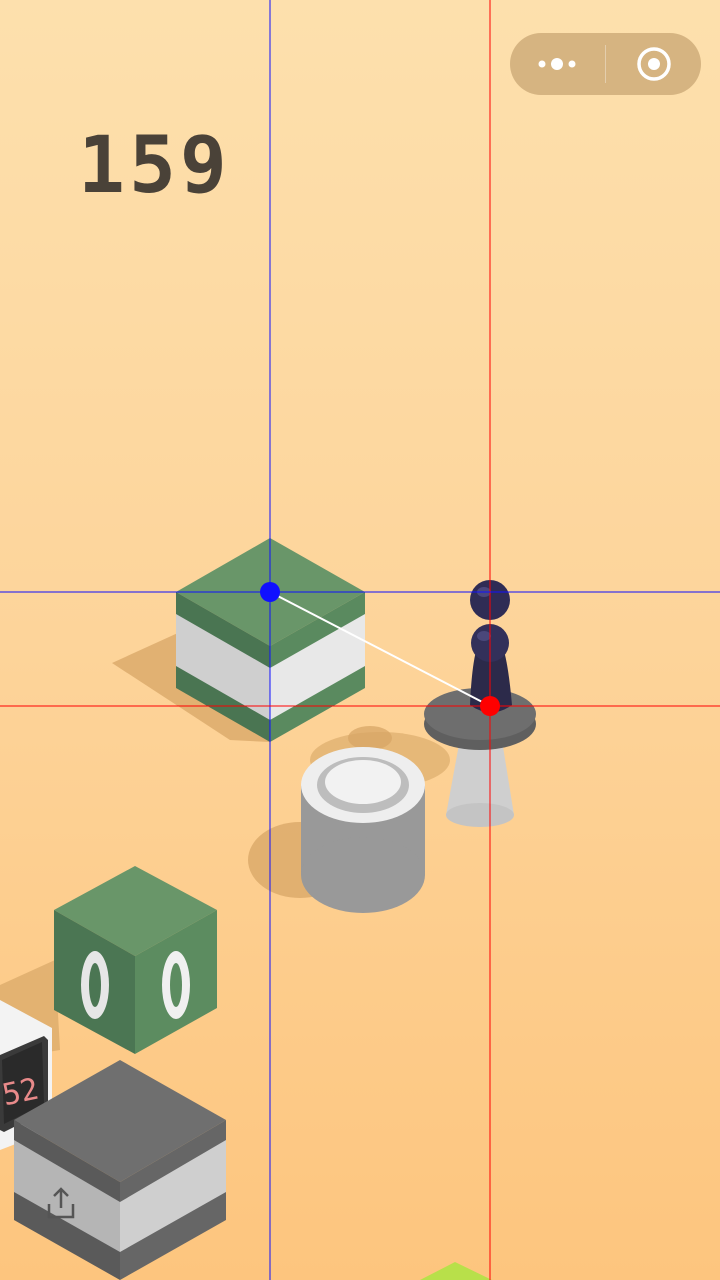 The image size is (720, 1280). I want to click on countdown-display: 52, so click(21, 1093).